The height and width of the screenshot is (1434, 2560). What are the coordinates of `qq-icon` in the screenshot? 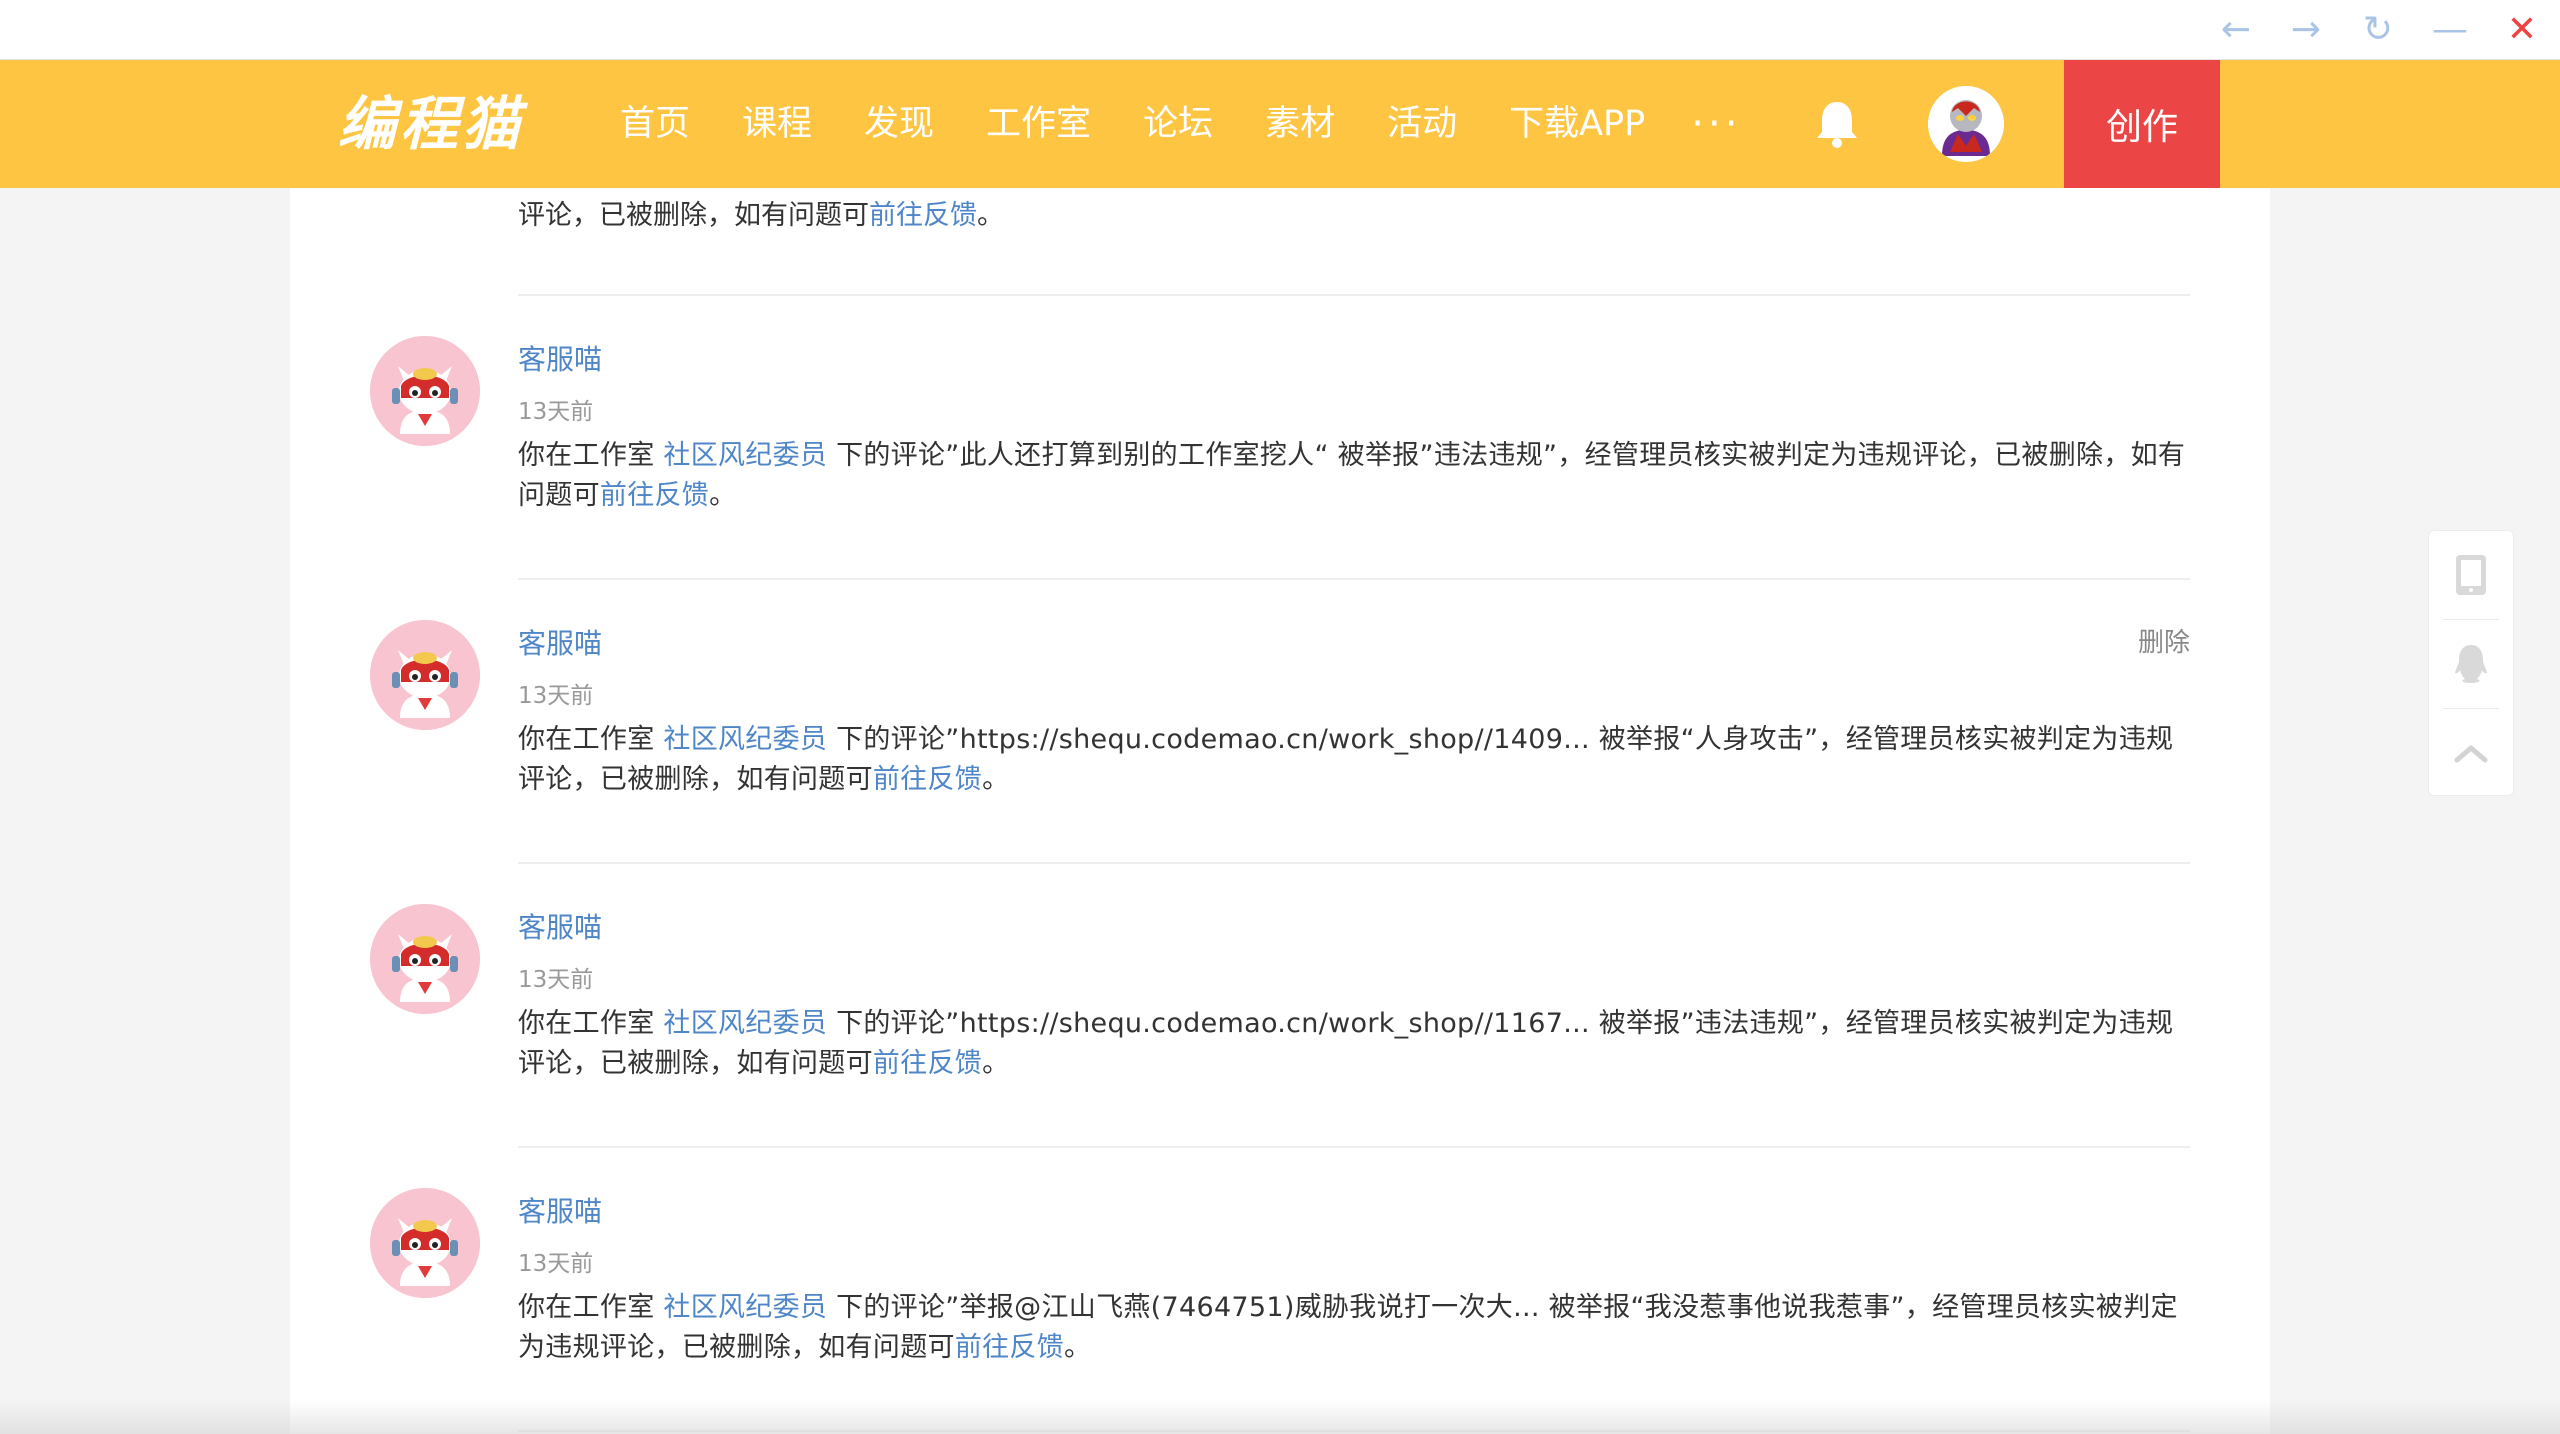 It's located at (2471, 664).